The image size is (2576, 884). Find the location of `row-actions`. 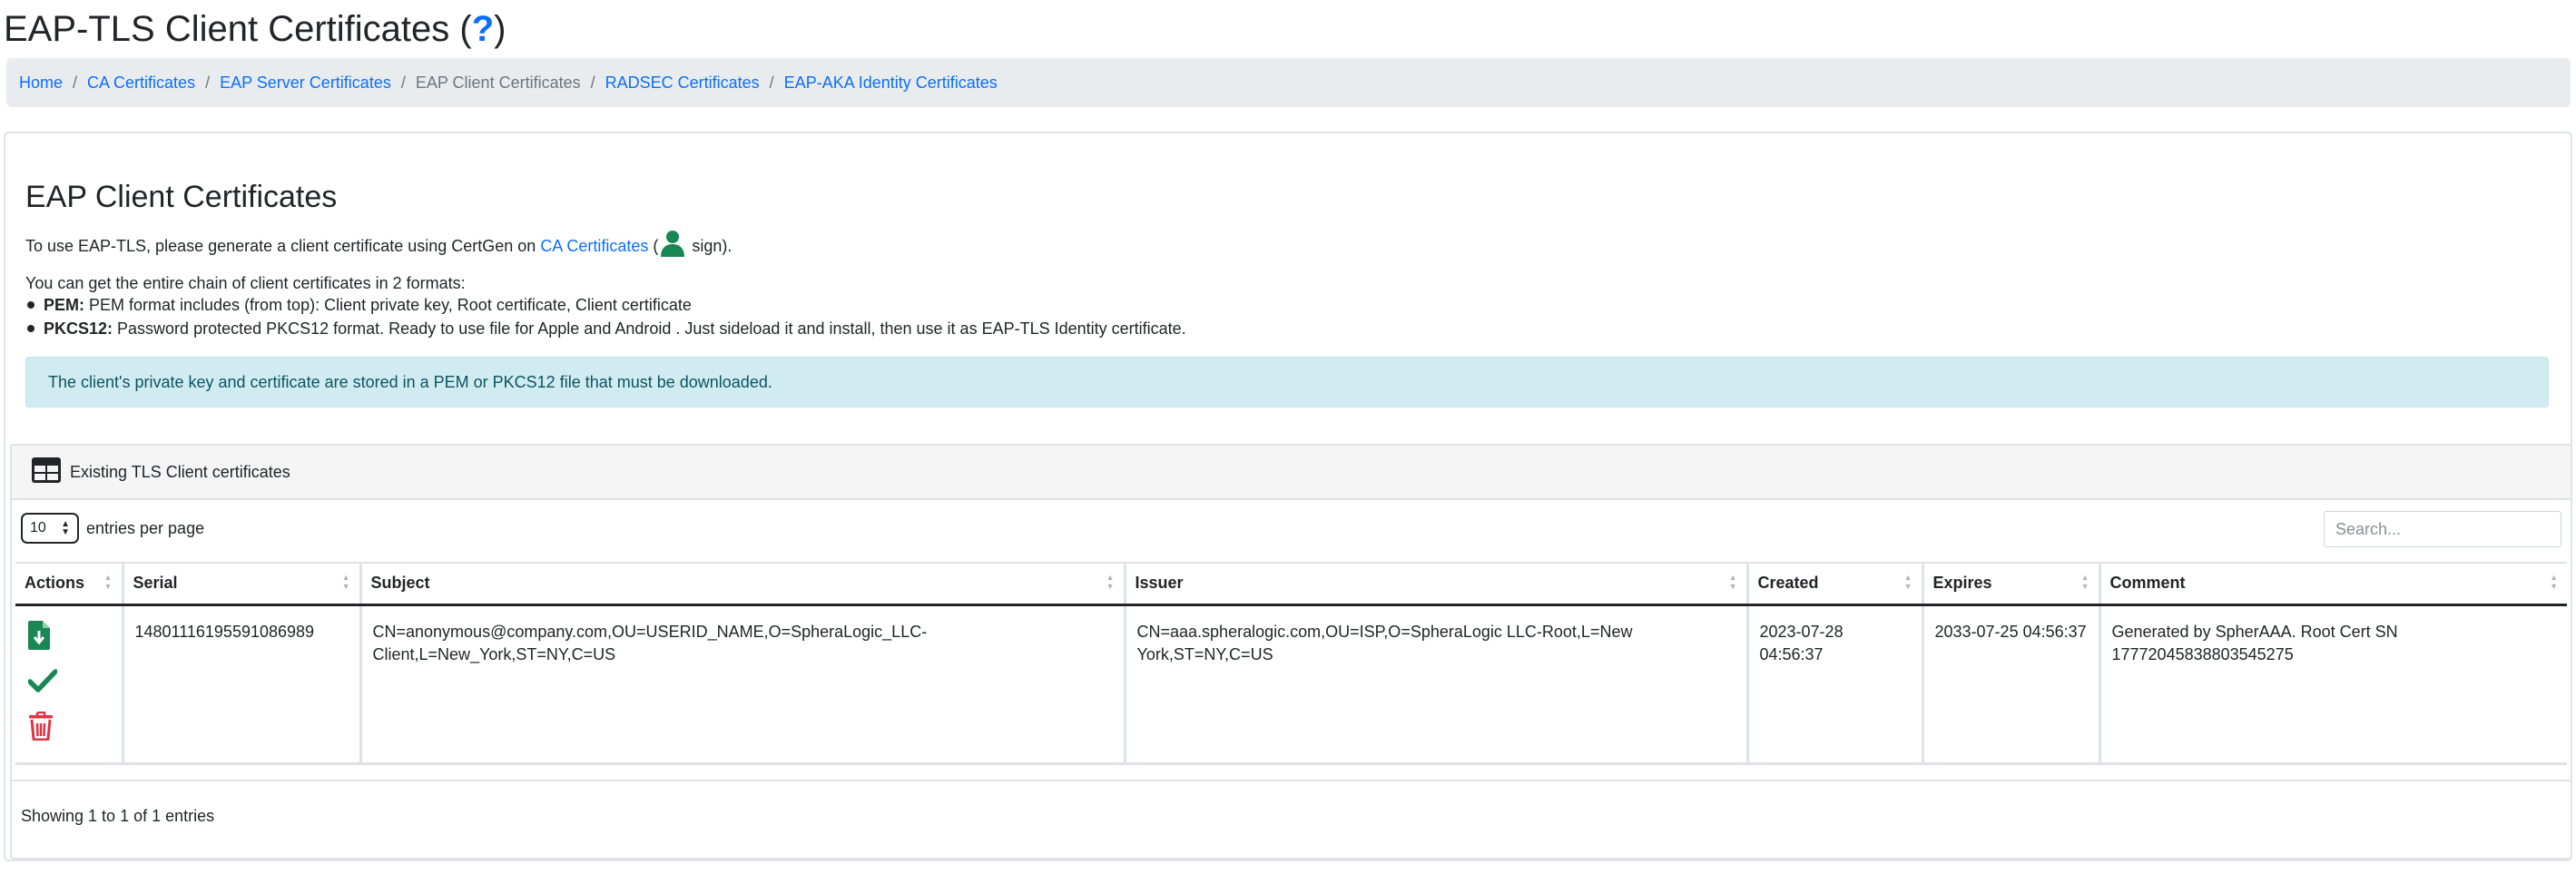

row-actions is located at coordinates (69, 683).